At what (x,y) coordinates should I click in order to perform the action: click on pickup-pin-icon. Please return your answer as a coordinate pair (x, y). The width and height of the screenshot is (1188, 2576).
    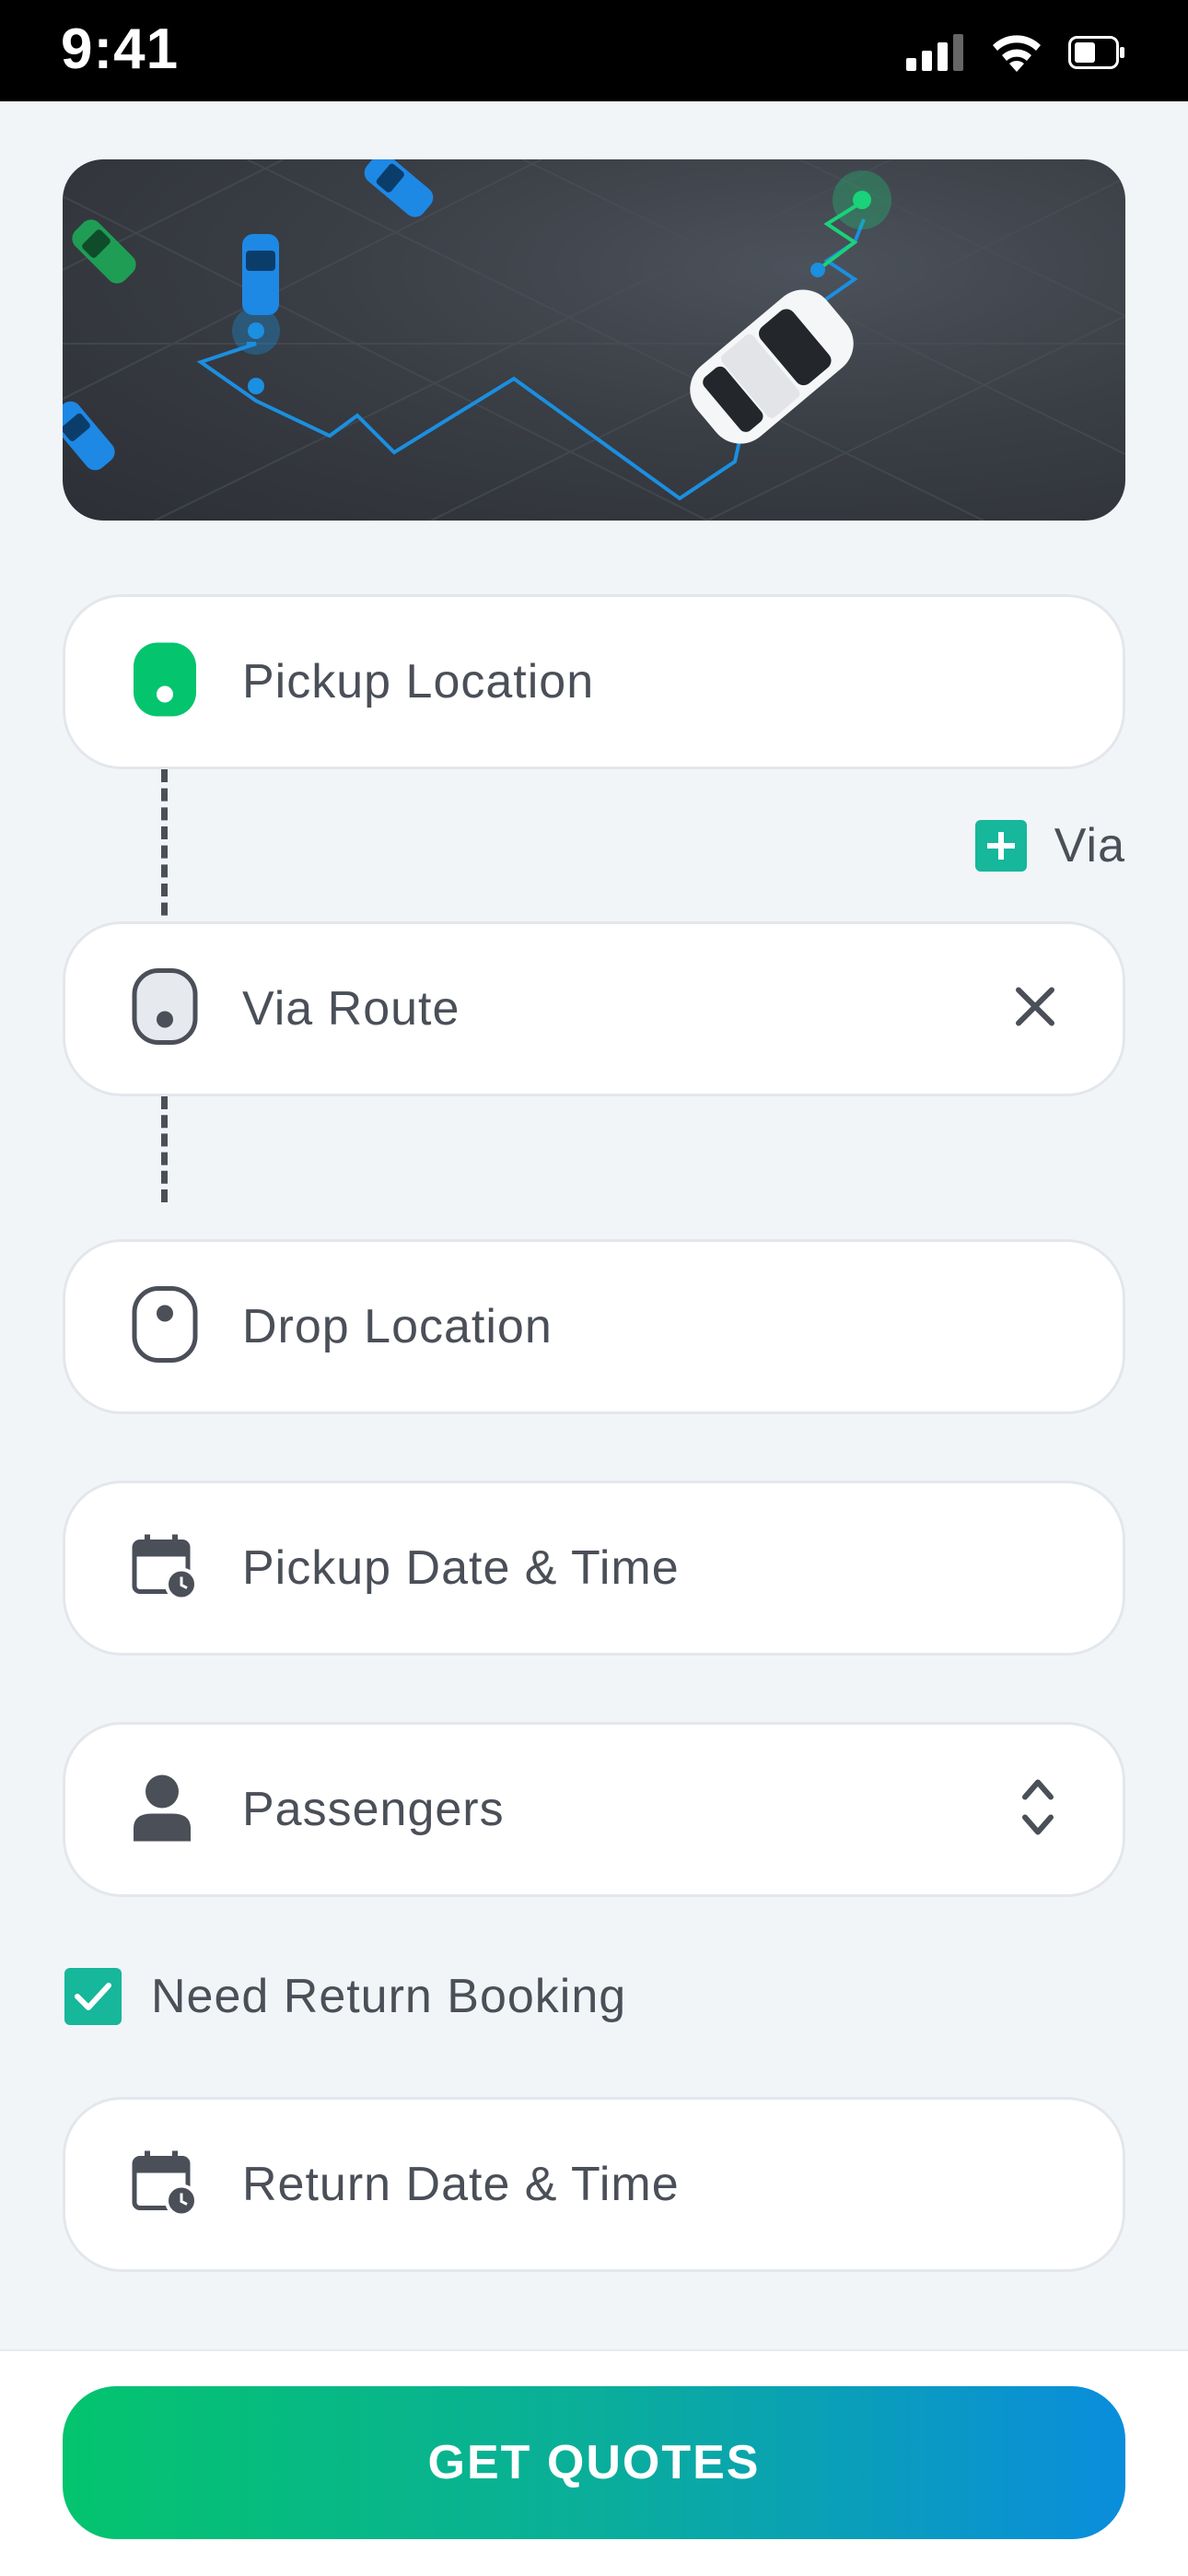
    Looking at the image, I should click on (165, 682).